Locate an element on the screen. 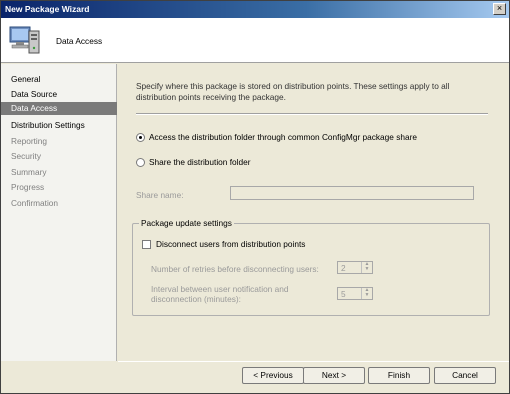 The image size is (510, 394). group-title: Package update settings is located at coordinates (186, 223).